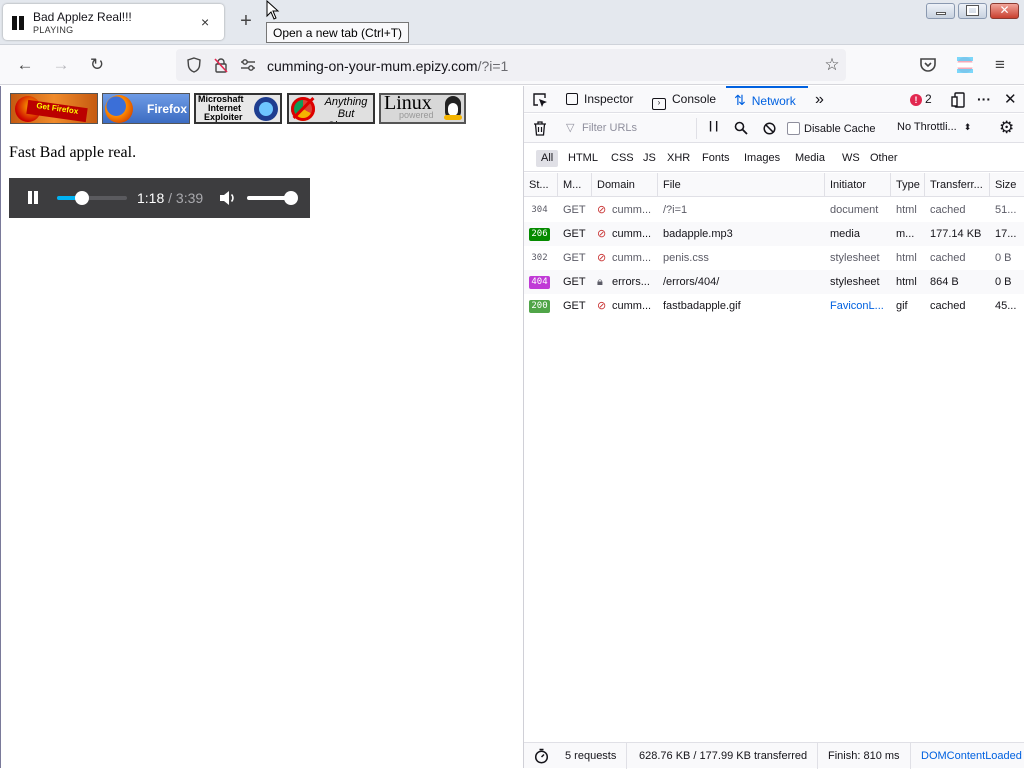 This screenshot has width=1024, height=769. What do you see at coordinates (741, 185) in the screenshot?
I see `column-header-file: File` at bounding box center [741, 185].